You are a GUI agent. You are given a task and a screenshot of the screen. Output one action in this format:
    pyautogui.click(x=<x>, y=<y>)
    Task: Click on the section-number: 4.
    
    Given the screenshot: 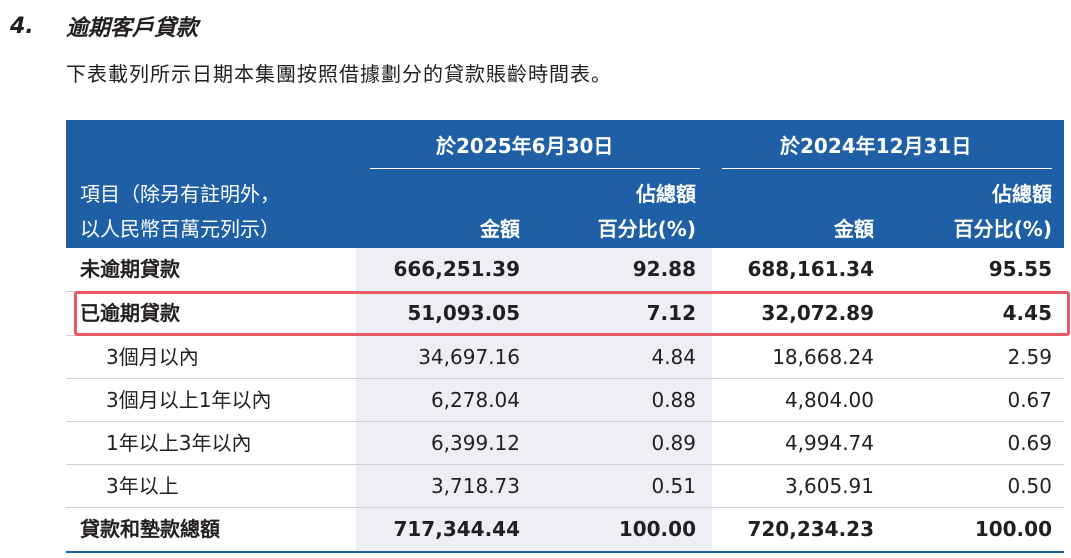 What is the action you would take?
    pyautogui.click(x=22, y=26)
    